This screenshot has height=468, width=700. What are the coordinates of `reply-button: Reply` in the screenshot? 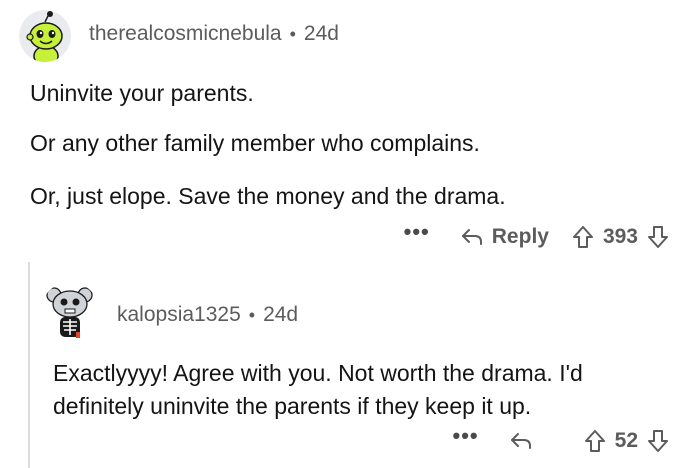 It's located at (504, 237).